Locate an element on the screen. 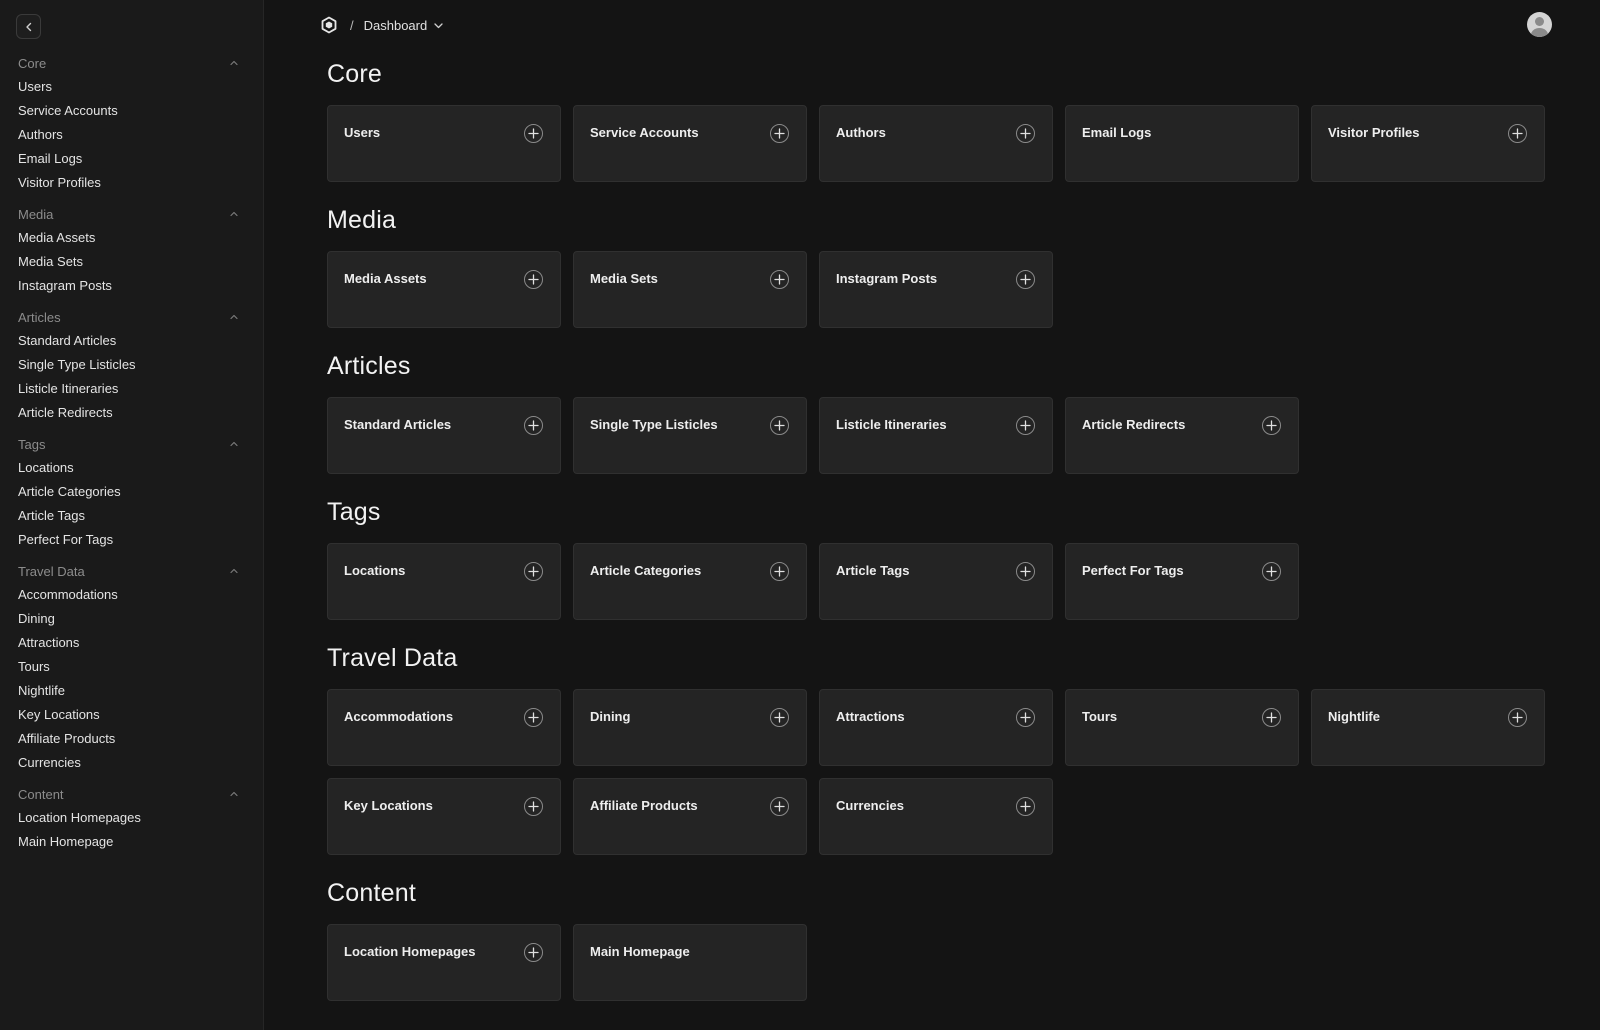 Image resolution: width=1600 pixels, height=1030 pixels. add-service-accounts-button is located at coordinates (779, 133).